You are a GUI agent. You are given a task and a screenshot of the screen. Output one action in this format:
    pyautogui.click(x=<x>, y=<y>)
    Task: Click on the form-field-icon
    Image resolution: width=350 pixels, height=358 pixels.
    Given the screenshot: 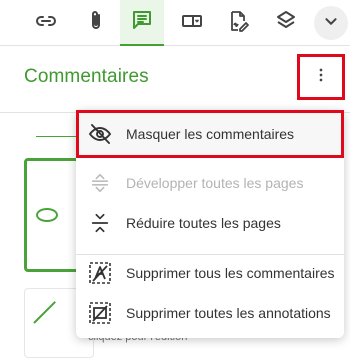 What is the action you would take?
    pyautogui.click(x=192, y=23)
    